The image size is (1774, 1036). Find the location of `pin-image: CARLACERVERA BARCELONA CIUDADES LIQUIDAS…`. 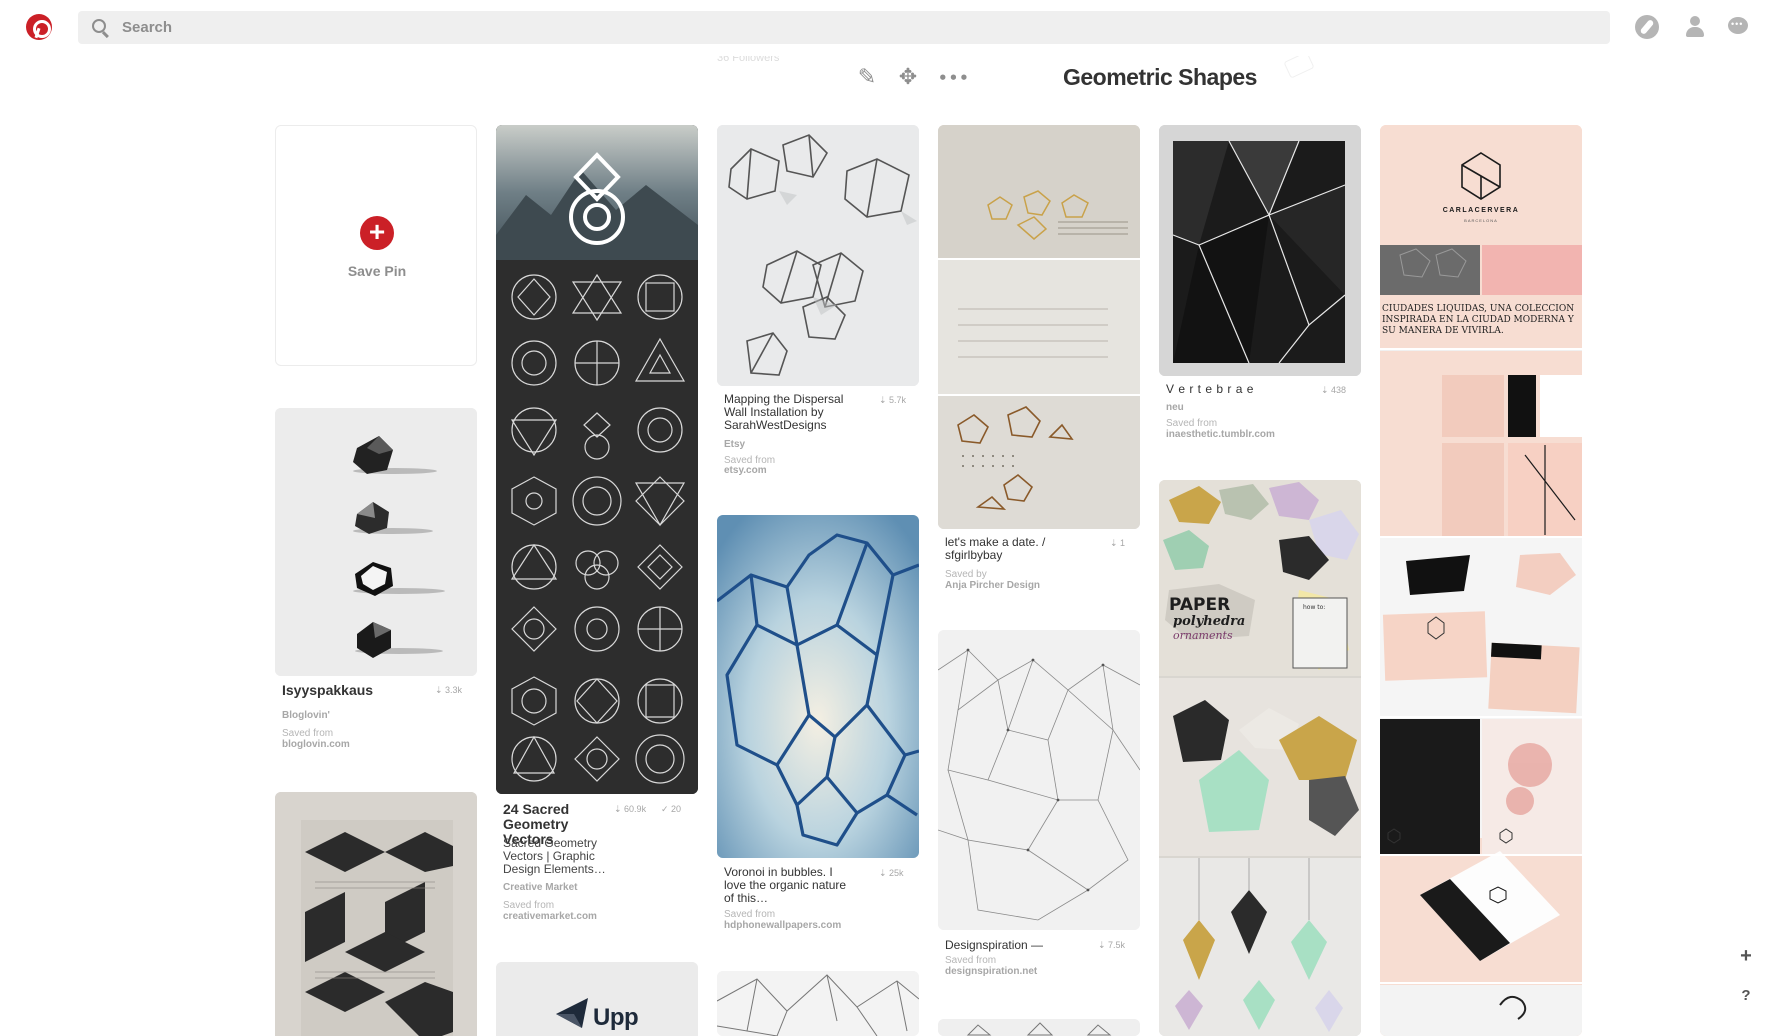

pin-image: CARLACERVERA BARCELONA CIUDADES LIQUIDAS… is located at coordinates (1481, 580).